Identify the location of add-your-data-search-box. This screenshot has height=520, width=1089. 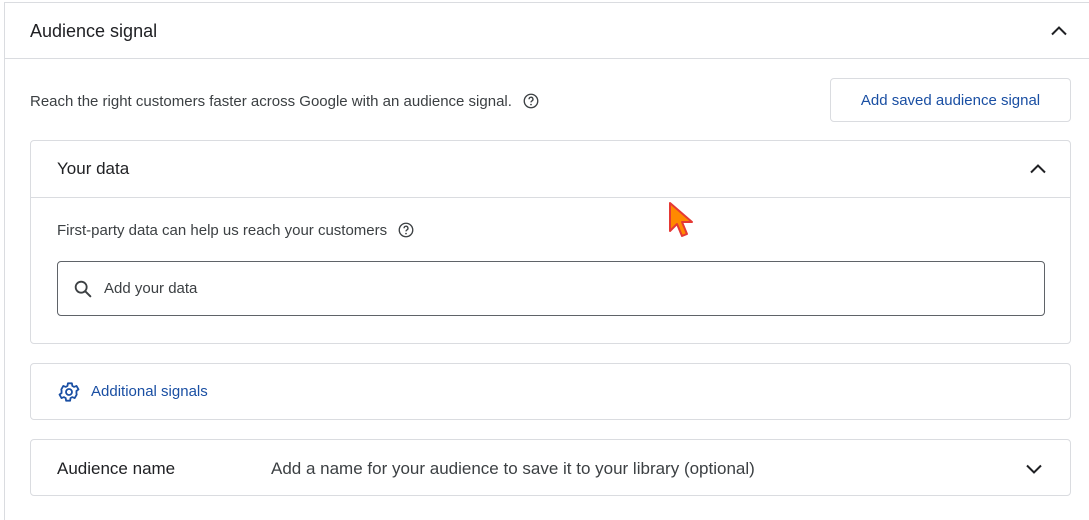
(551, 288).